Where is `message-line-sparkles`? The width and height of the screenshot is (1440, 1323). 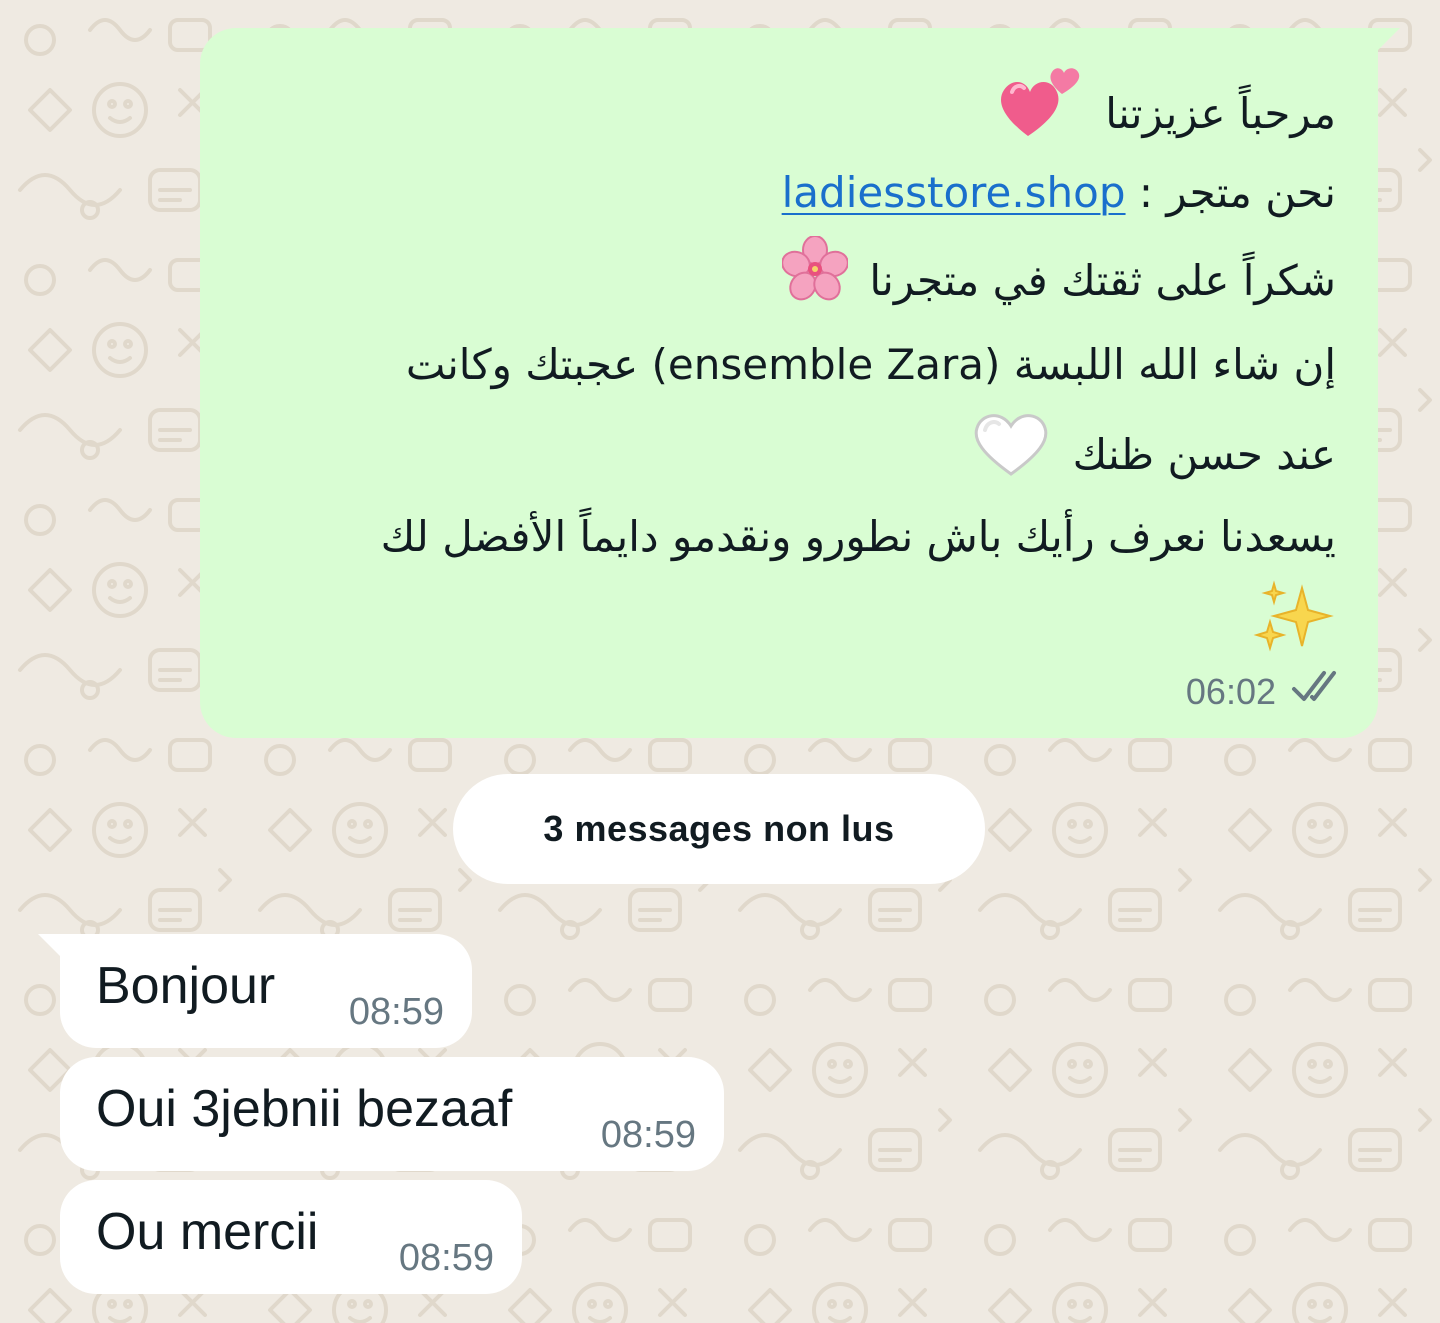
message-line-sparkles is located at coordinates (791, 620).